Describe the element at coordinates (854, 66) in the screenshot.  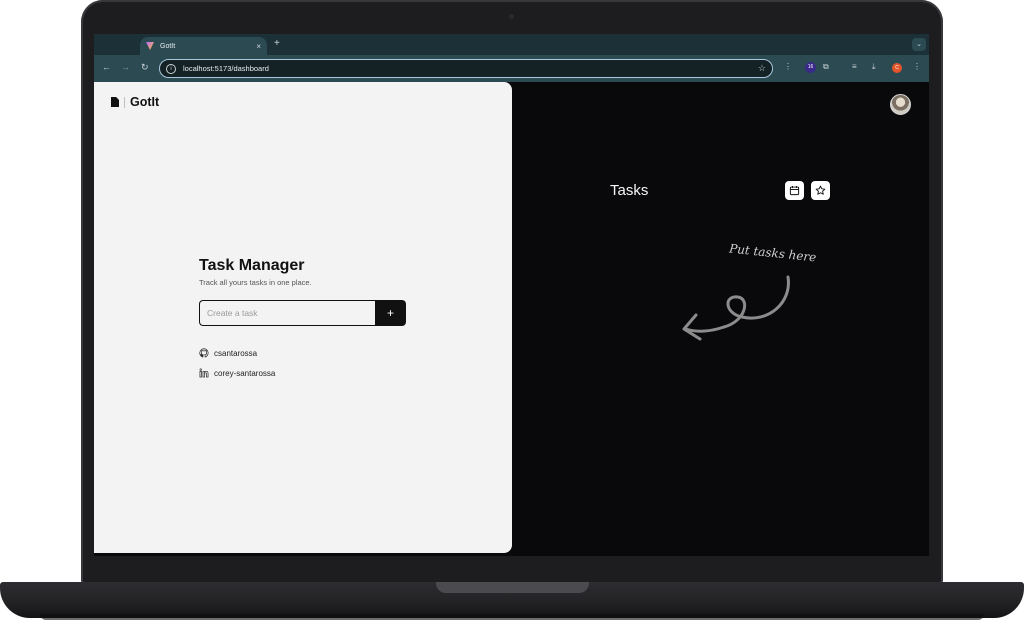
I see `media-control-icon: ≡` at that location.